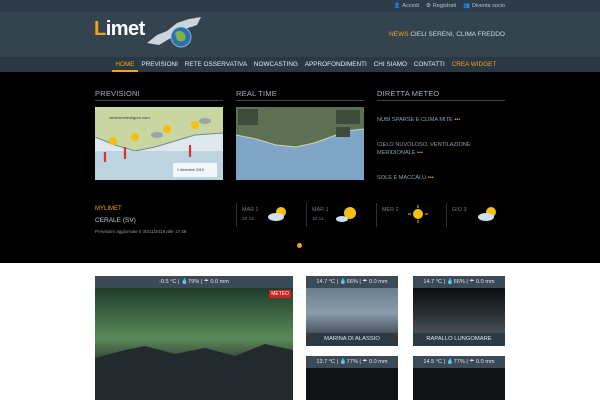 Image resolution: width=600 pixels, height=400 pixels. What do you see at coordinates (488, 6) in the screenshot?
I see `diventa-socio-label: Diventa socio` at bounding box center [488, 6].